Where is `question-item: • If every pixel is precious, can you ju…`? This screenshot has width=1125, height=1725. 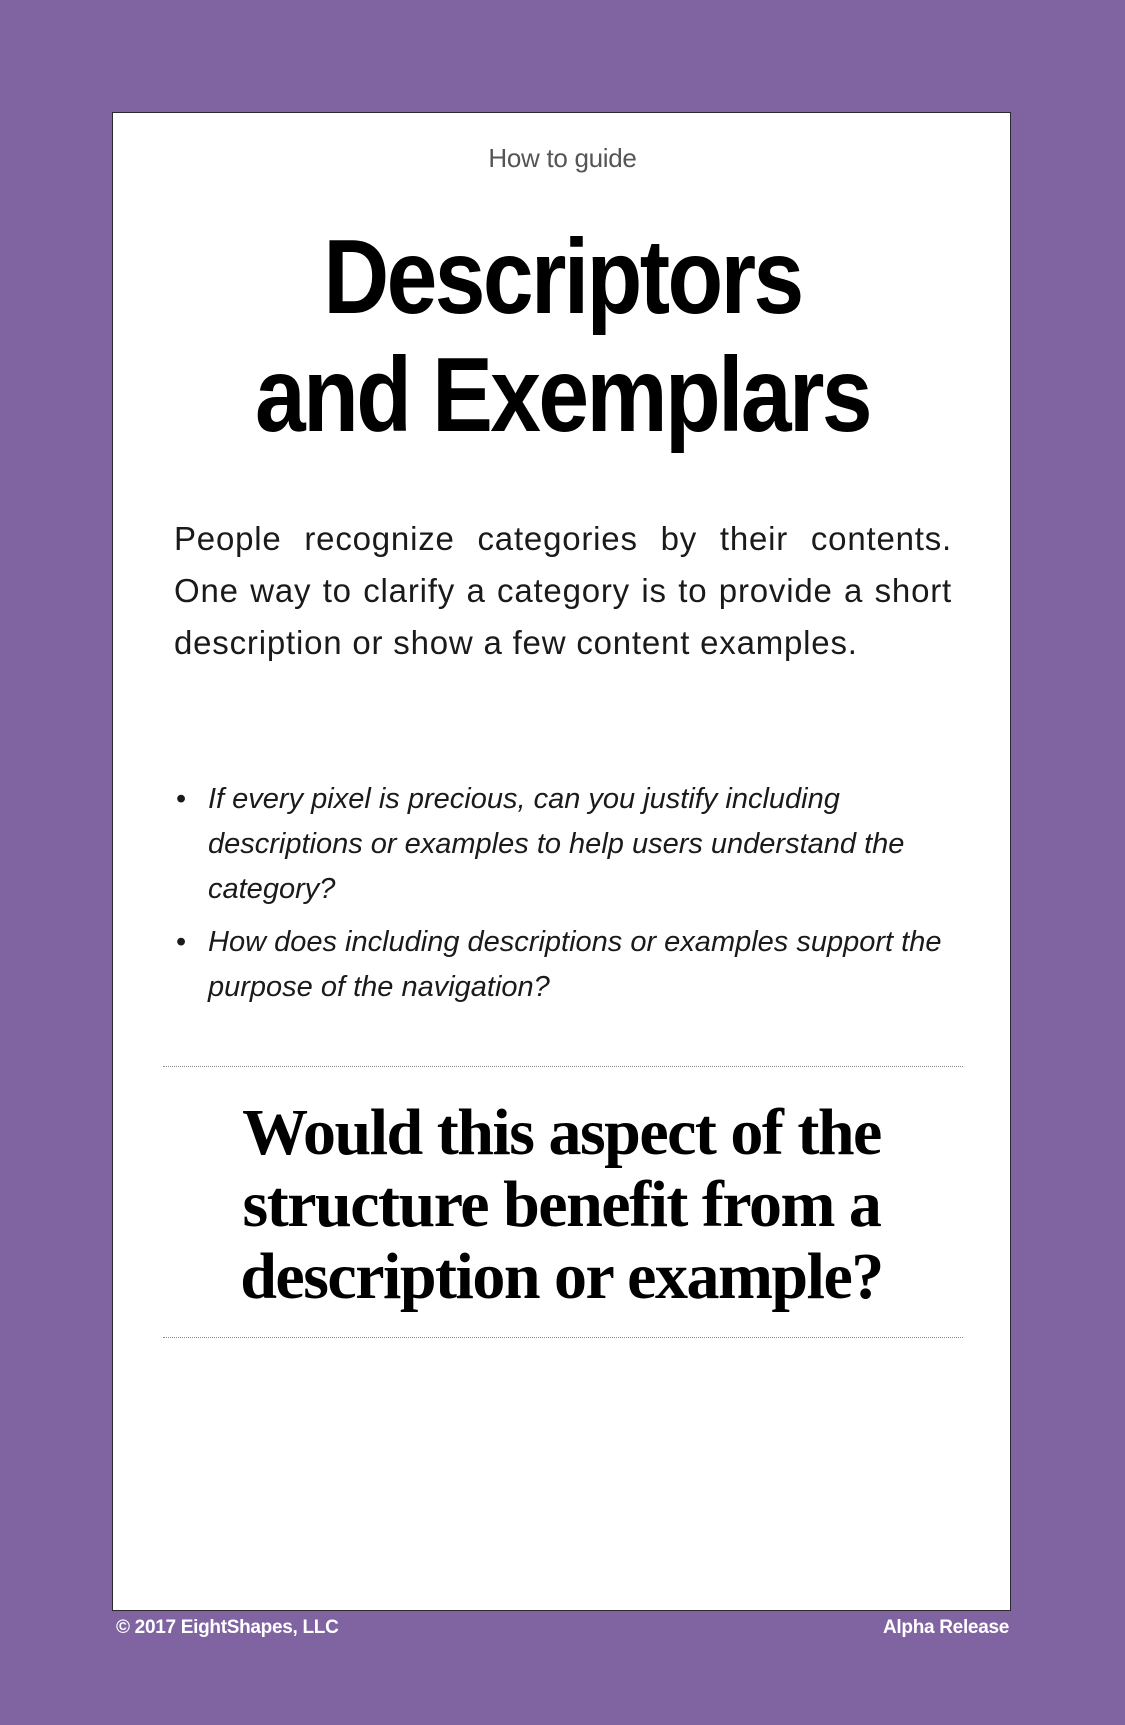 question-item: • If every pixel is precious, can you ju… is located at coordinates (568, 844).